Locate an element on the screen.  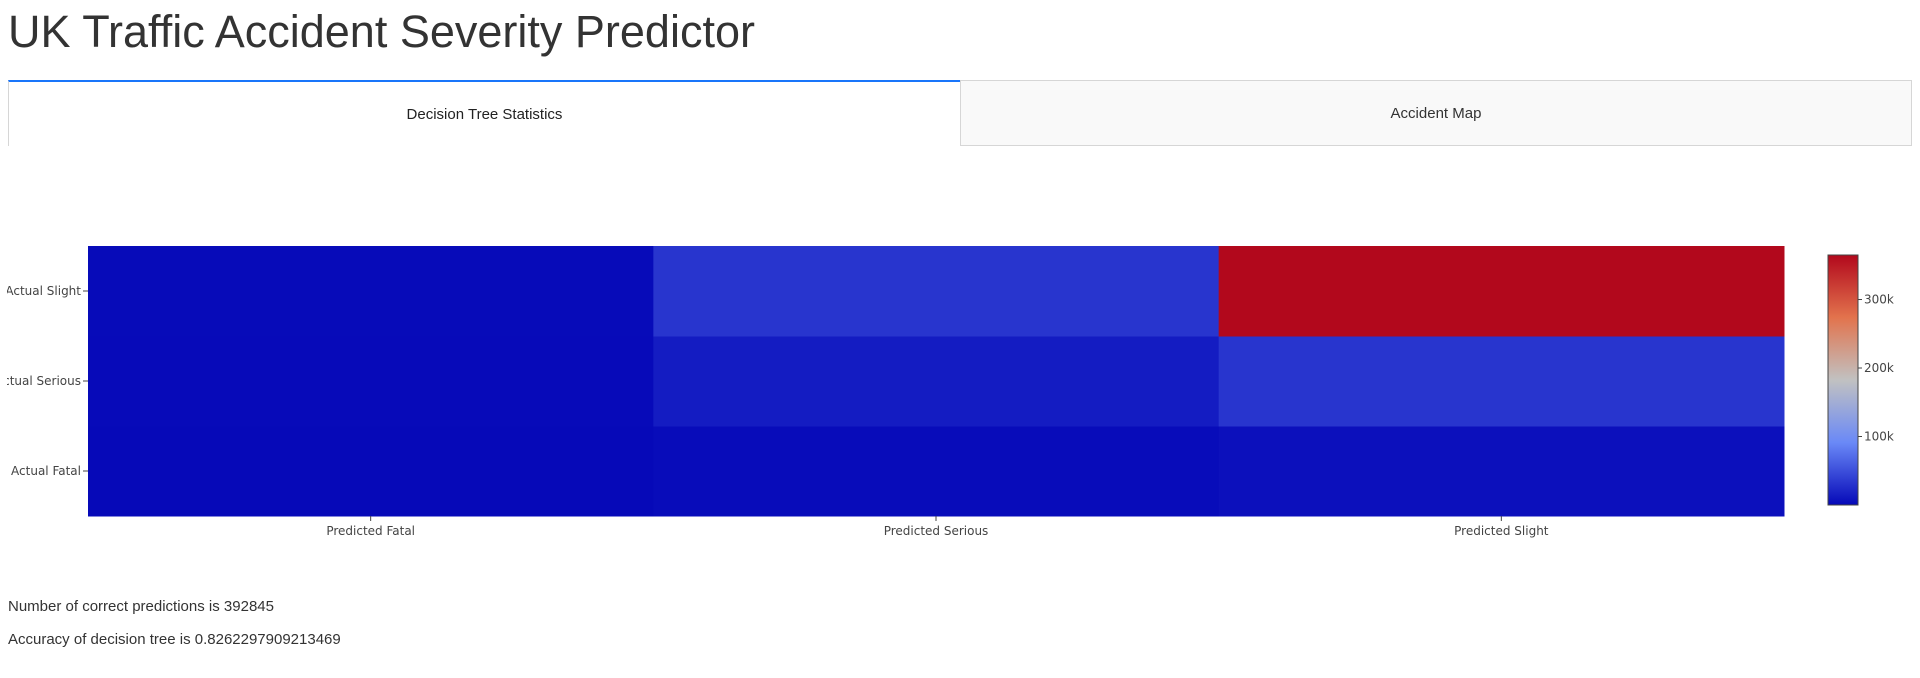
colorbar-tick-label: 300k is located at coordinates (1879, 300).